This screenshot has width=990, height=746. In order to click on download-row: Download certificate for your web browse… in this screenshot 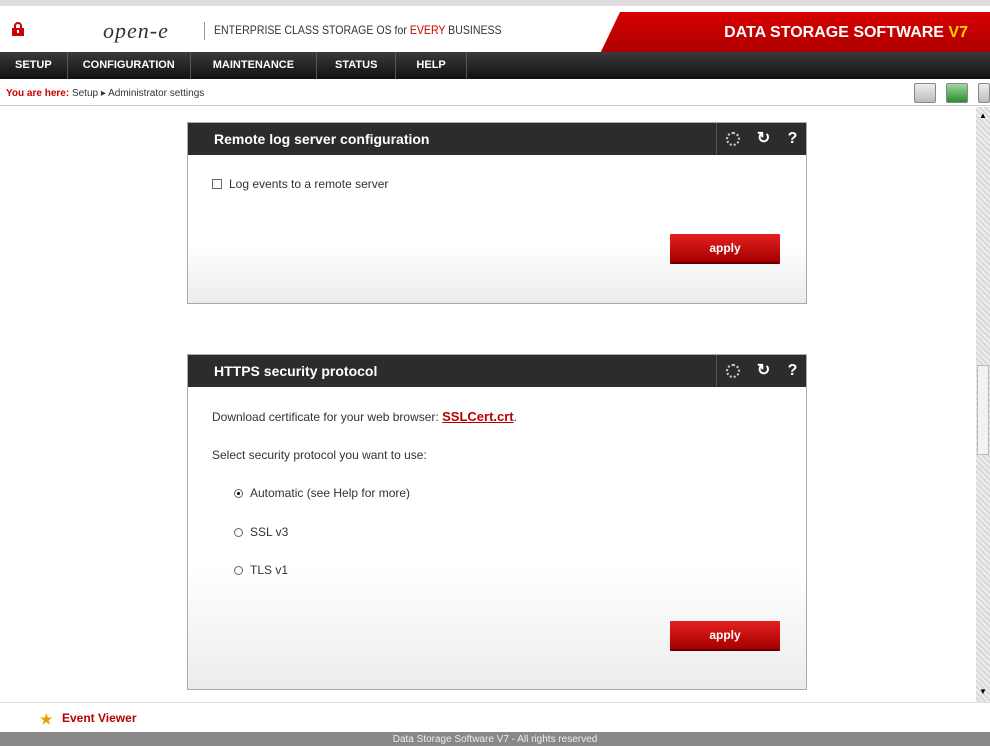, I will do `click(364, 416)`.